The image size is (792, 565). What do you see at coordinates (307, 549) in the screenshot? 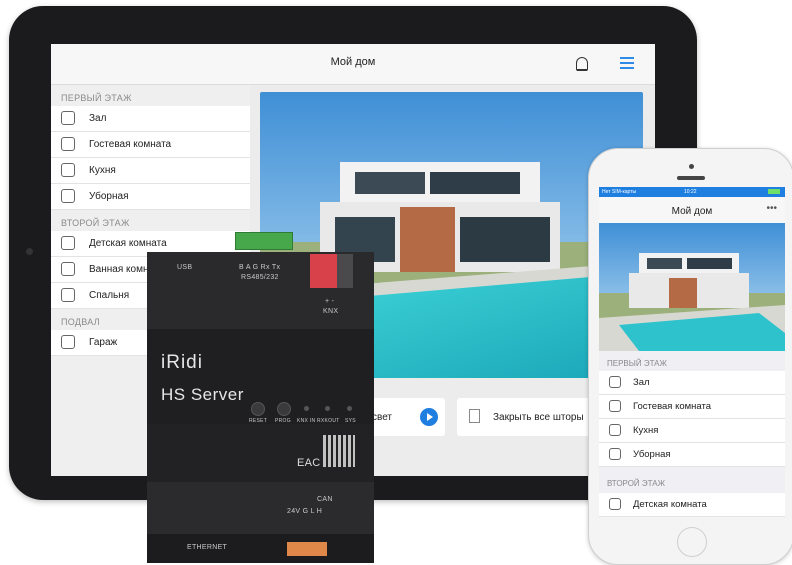
I see `ethernet-port` at bounding box center [307, 549].